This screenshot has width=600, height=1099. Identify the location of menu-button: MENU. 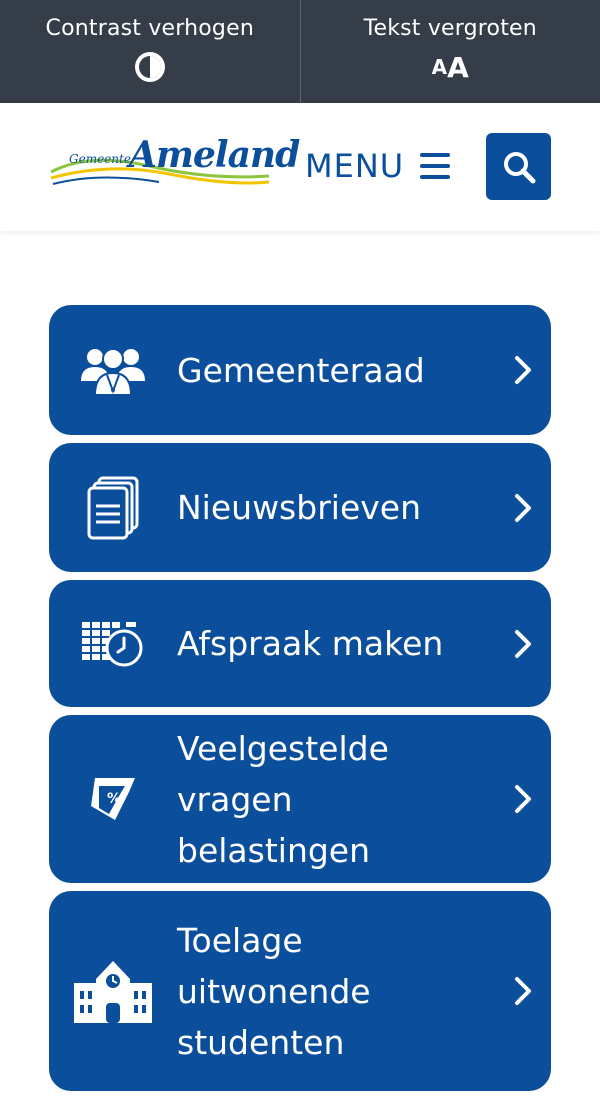
(377, 166).